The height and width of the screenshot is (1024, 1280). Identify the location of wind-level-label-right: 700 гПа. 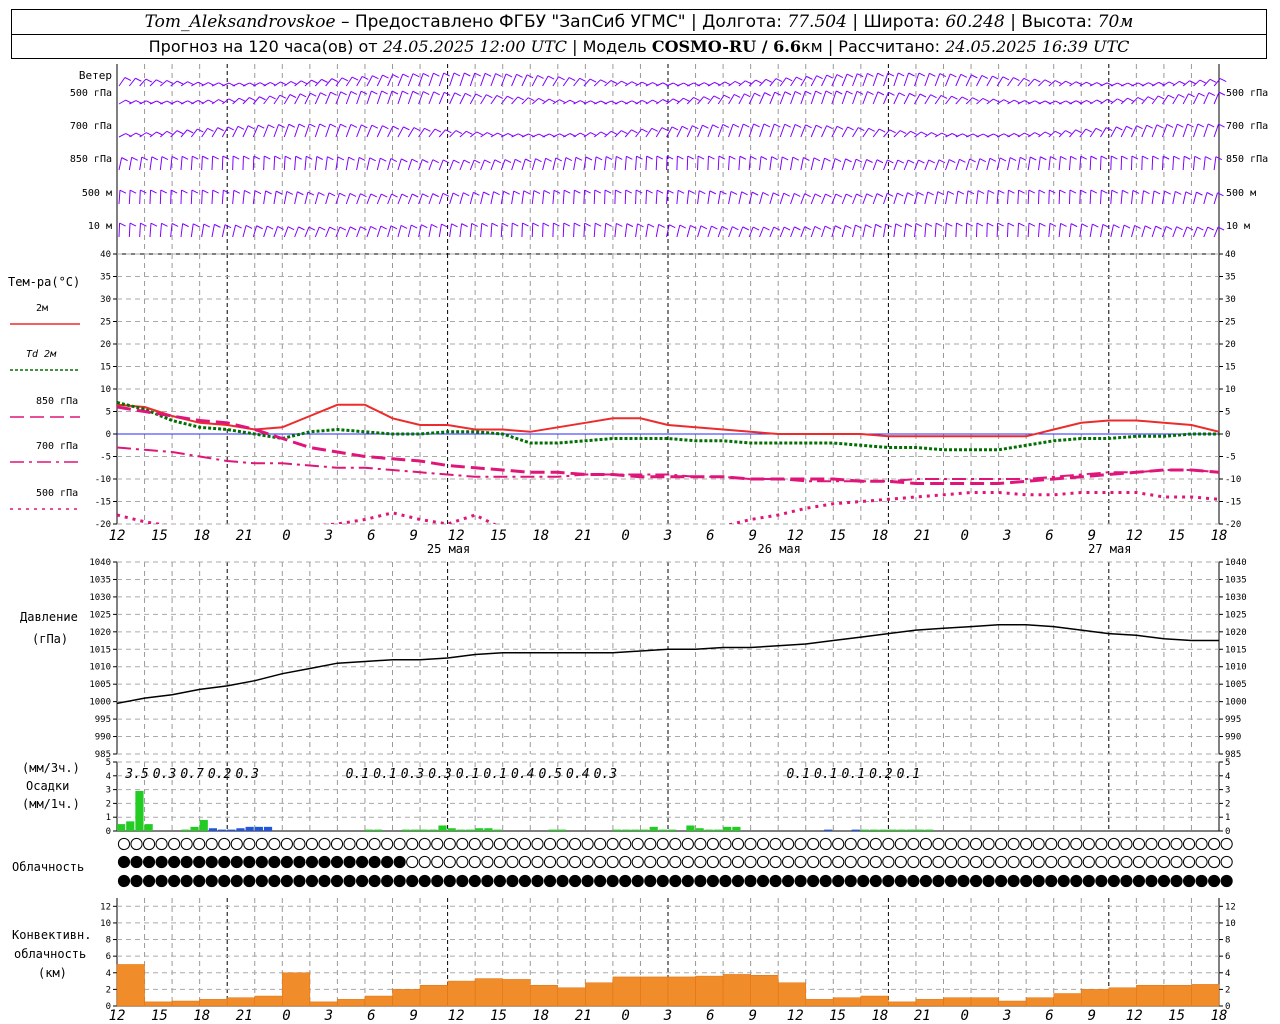
(1247, 126).